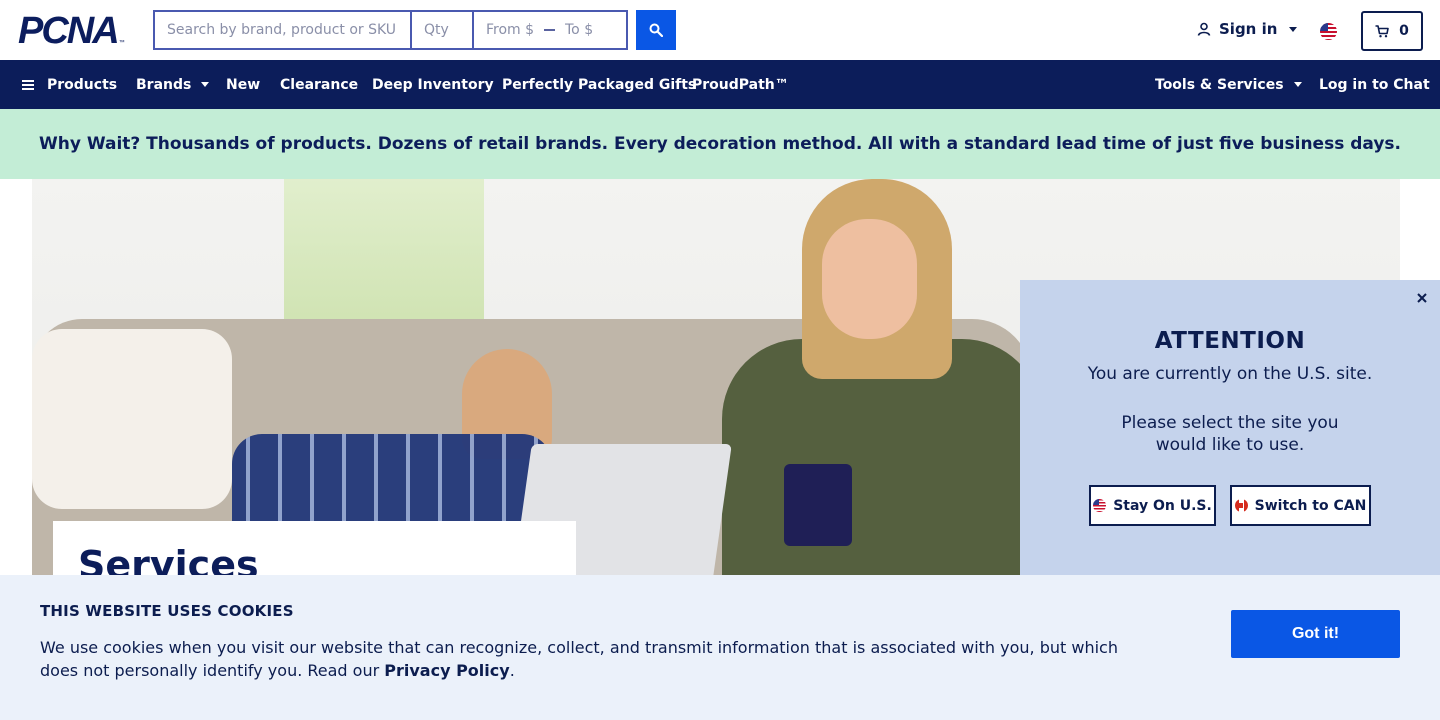 Image resolution: width=1440 pixels, height=720 pixels. I want to click on nav-log-in-to-chat: Log in to Chat, so click(1374, 84).